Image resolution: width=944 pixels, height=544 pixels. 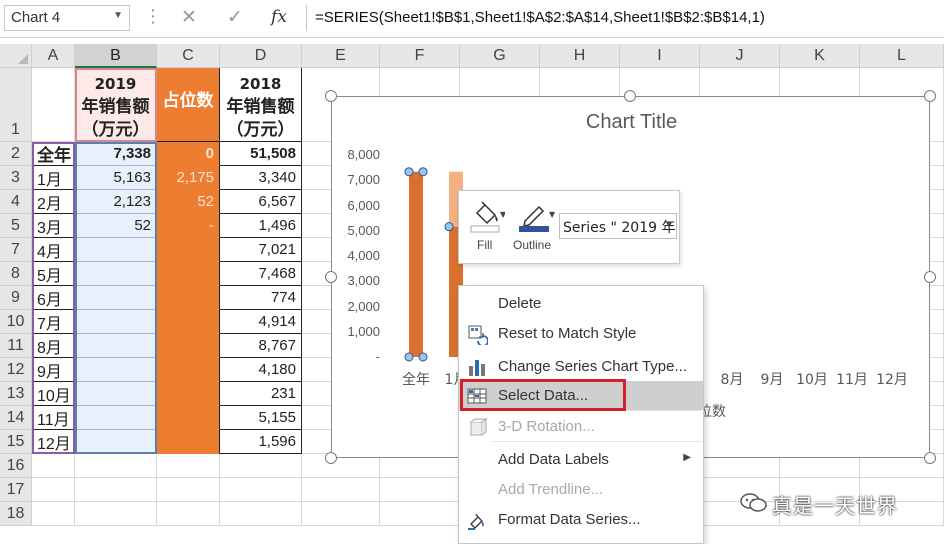 I want to click on cell-2018-sales: 7,021, so click(x=261, y=250).